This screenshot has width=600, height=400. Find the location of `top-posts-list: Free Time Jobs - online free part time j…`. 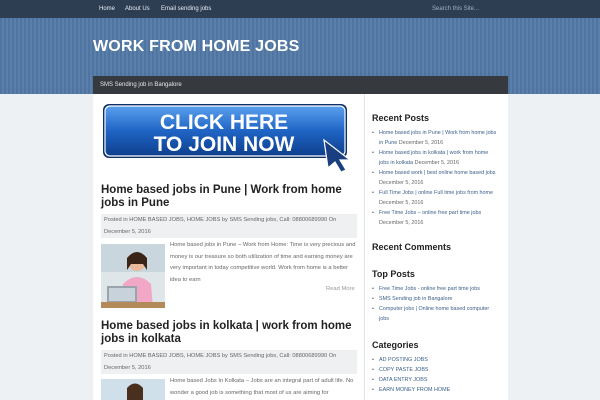

top-posts-list: Free Time Jobs - online free part time j… is located at coordinates (438, 304).